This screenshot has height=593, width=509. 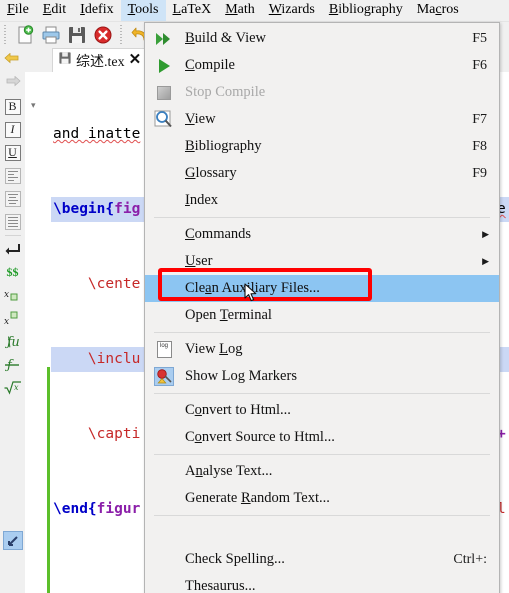 What do you see at coordinates (450, 9) in the screenshot?
I see `menubar-label-macros2: ros` at bounding box center [450, 9].